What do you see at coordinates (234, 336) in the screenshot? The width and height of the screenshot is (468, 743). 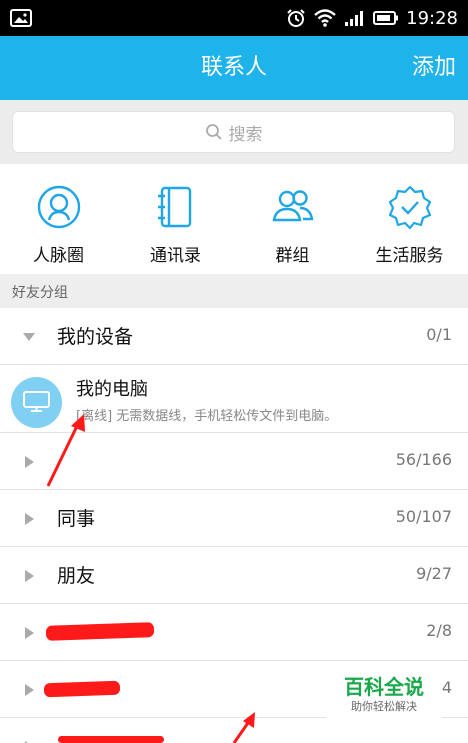 I see `group-row-my-devices: 我的设备 0/1` at bounding box center [234, 336].